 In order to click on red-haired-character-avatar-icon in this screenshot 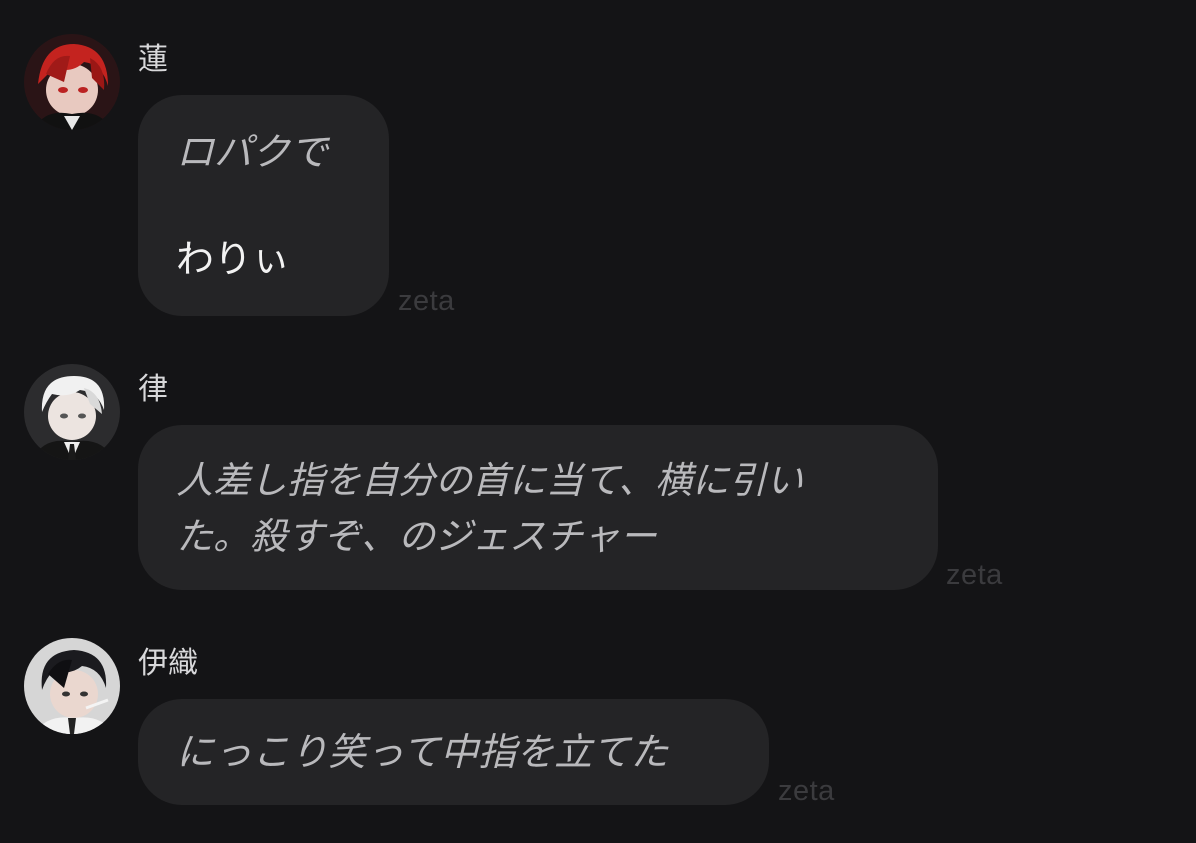, I will do `click(72, 82)`.